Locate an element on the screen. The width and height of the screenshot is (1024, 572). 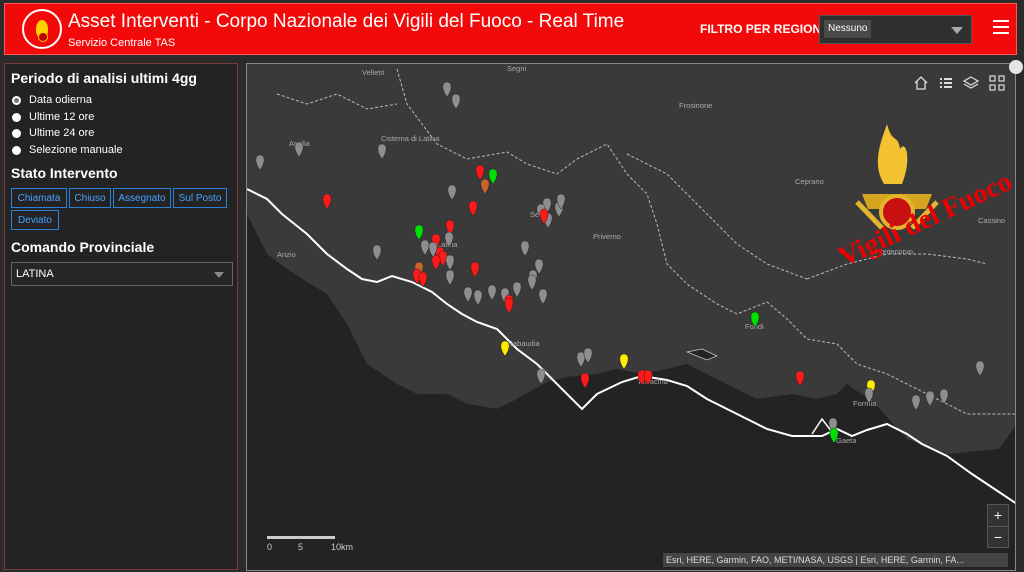
period-option-manual: Selezione manuale is located at coordinates (67, 150).